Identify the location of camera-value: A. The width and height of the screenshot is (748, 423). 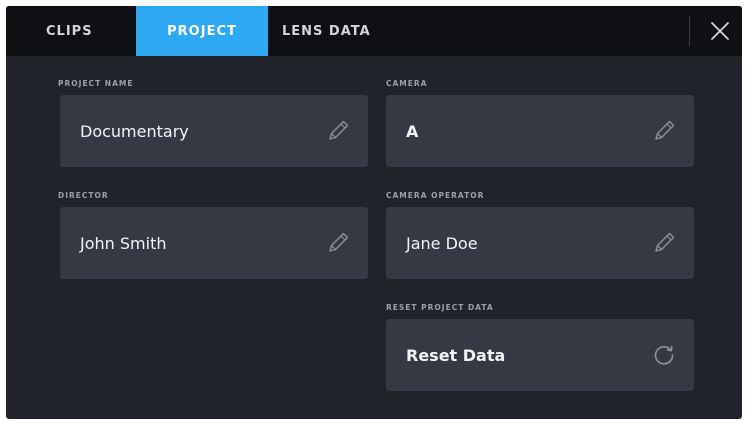
(412, 131).